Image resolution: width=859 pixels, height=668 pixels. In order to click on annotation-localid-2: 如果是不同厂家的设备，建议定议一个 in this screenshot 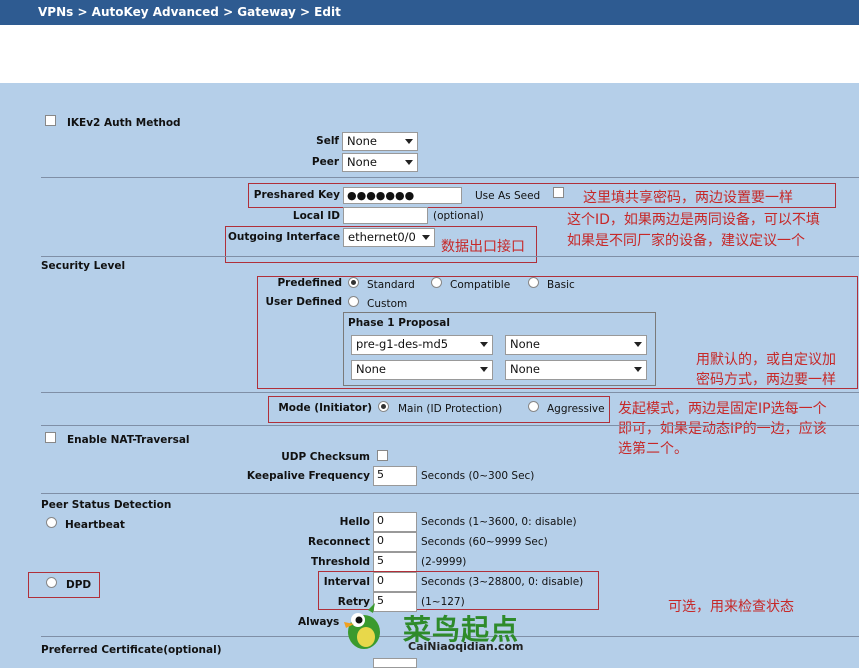, I will do `click(686, 241)`.